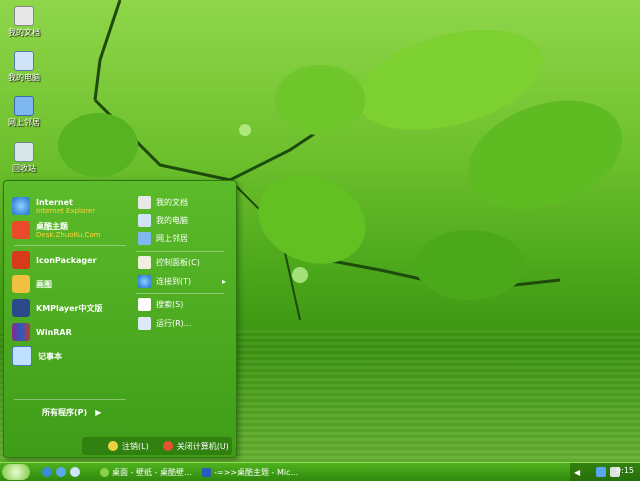  Describe the element at coordinates (32, 284) in the screenshot. I see `start-item-paint: 画图` at that location.